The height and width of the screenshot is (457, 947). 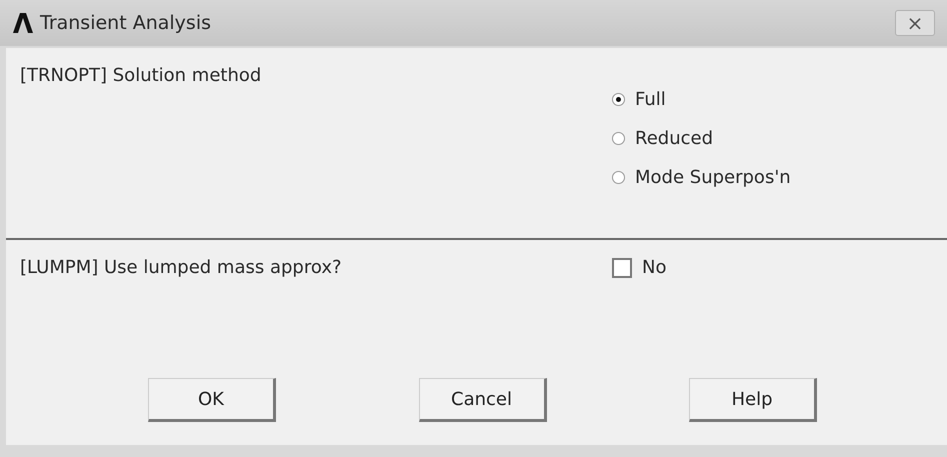 What do you see at coordinates (141, 76) in the screenshot?
I see `field-label: [TRNOPT] Solution method` at bounding box center [141, 76].